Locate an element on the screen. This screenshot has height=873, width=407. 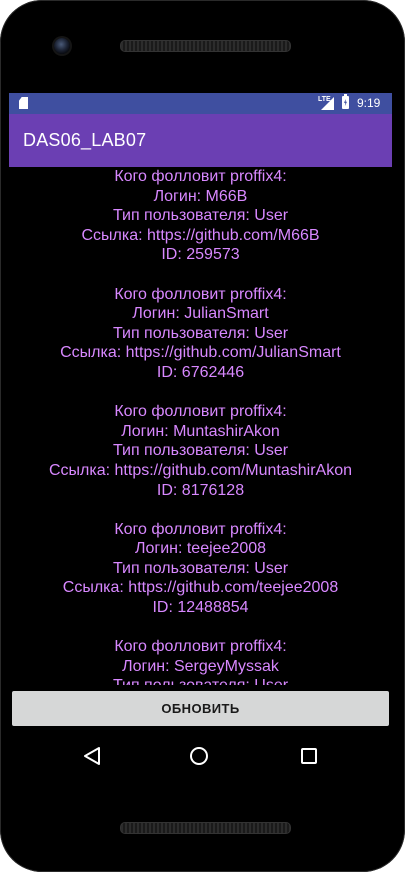
entry-login: Логин: SergeyMyssak is located at coordinates (200, 666).